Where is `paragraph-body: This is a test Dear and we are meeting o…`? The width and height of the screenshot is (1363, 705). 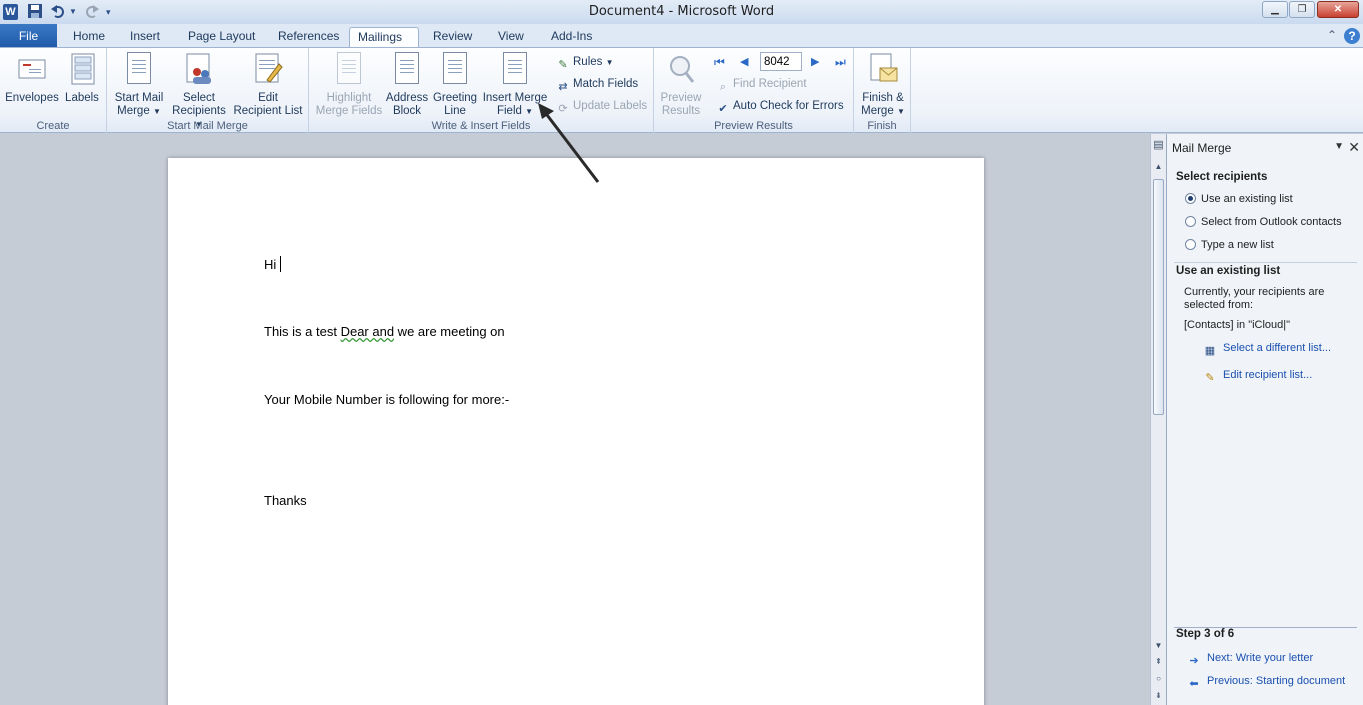 paragraph-body: This is a test Dear and we are meeting o… is located at coordinates (384, 331).